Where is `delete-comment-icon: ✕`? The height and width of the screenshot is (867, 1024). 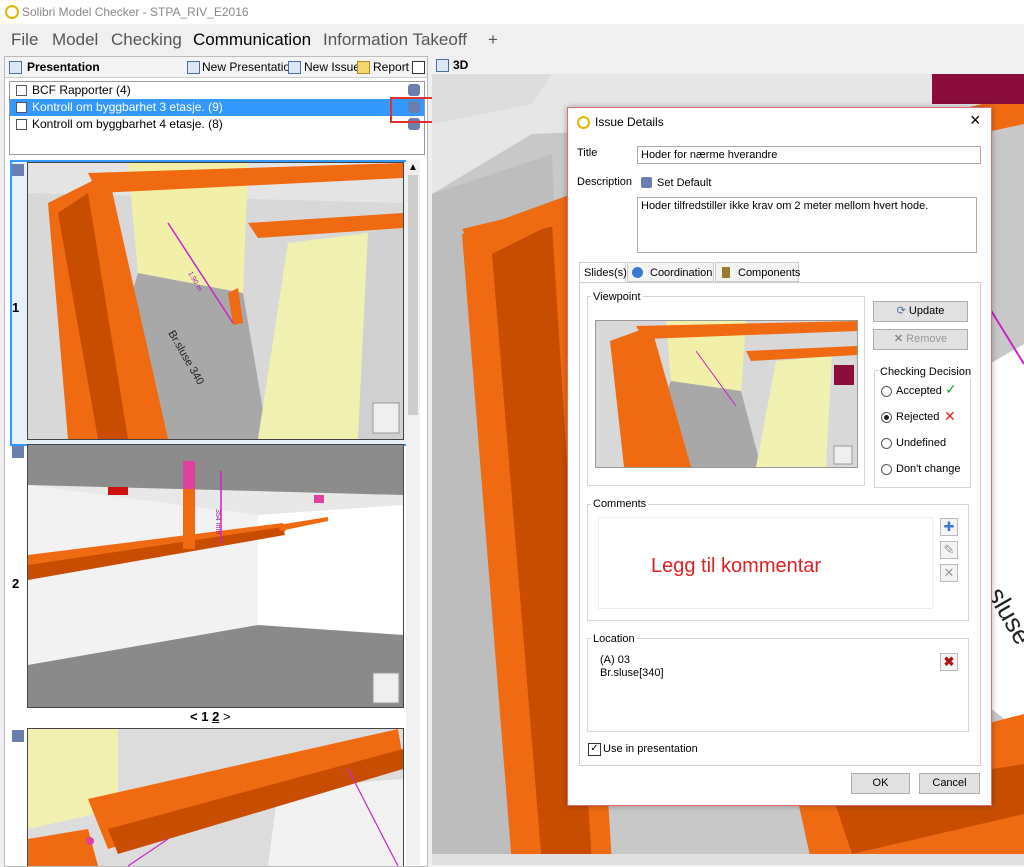 delete-comment-icon: ✕ is located at coordinates (949, 573).